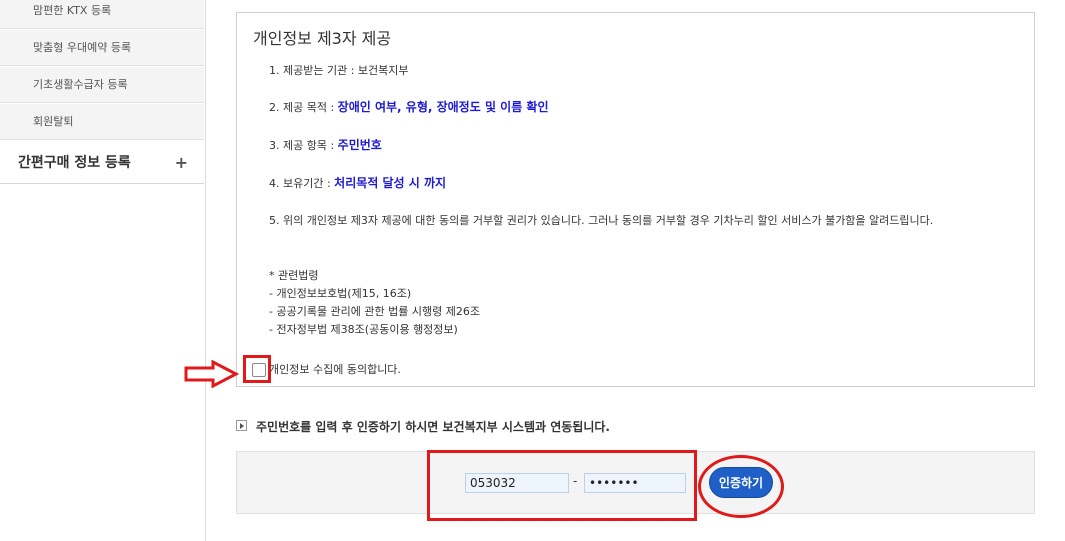 Image resolution: width=1065 pixels, height=541 pixels. What do you see at coordinates (359, 145) in the screenshot?
I see `consent-item-value: 주민번호` at bounding box center [359, 145].